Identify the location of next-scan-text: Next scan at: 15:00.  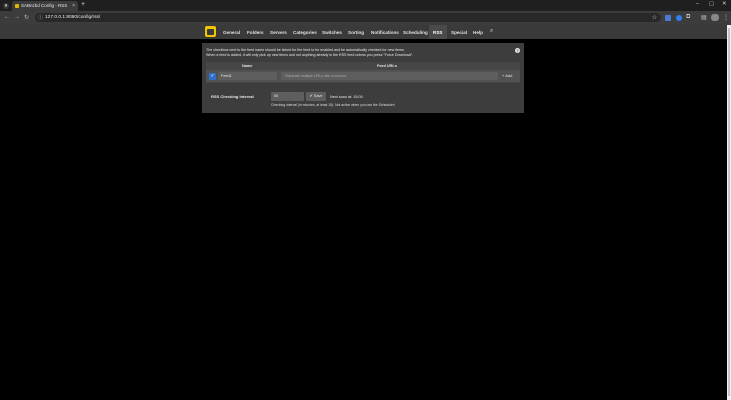
(346, 96).